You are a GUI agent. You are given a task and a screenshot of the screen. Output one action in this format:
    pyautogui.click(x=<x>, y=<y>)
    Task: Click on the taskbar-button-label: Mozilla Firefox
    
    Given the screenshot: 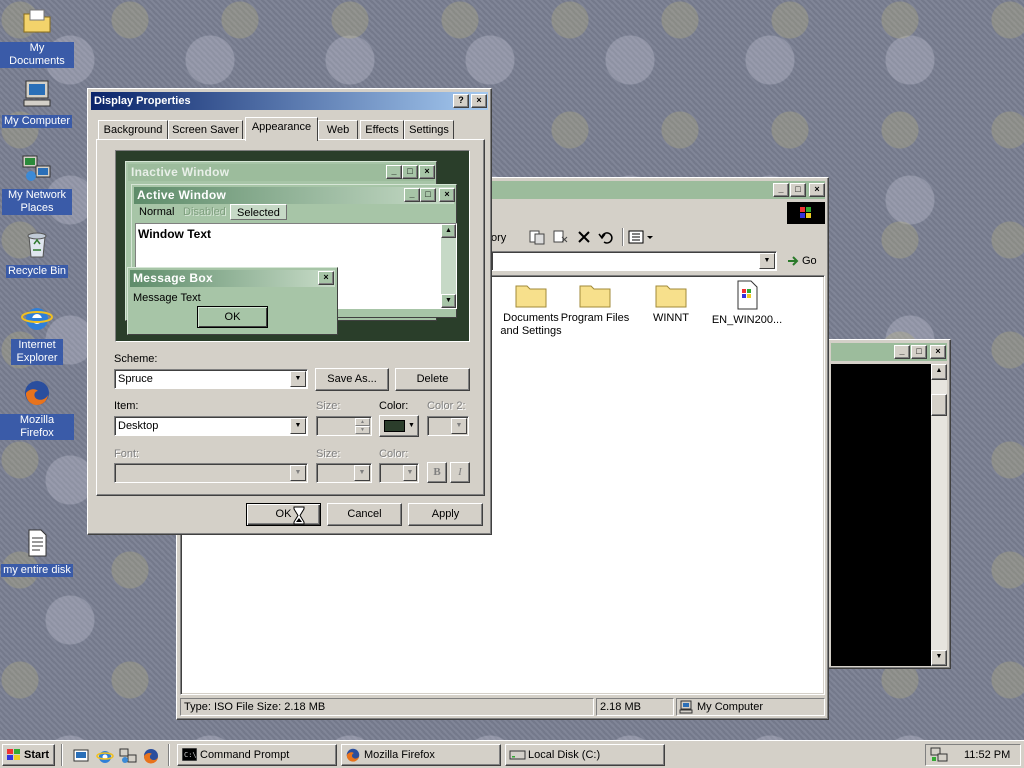 What is the action you would take?
    pyautogui.click(x=399, y=755)
    